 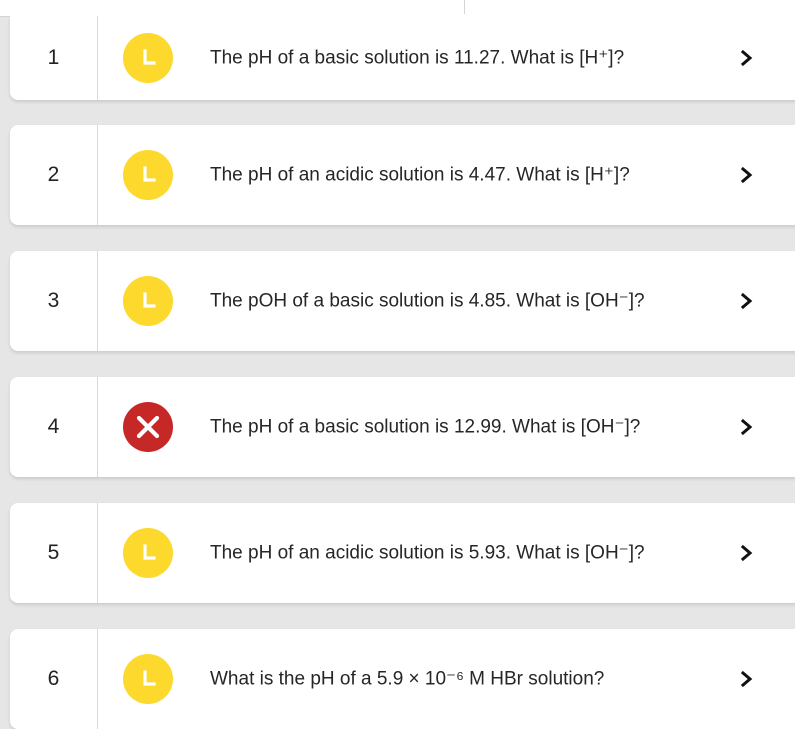 I want to click on question-number: 1, so click(x=53, y=57).